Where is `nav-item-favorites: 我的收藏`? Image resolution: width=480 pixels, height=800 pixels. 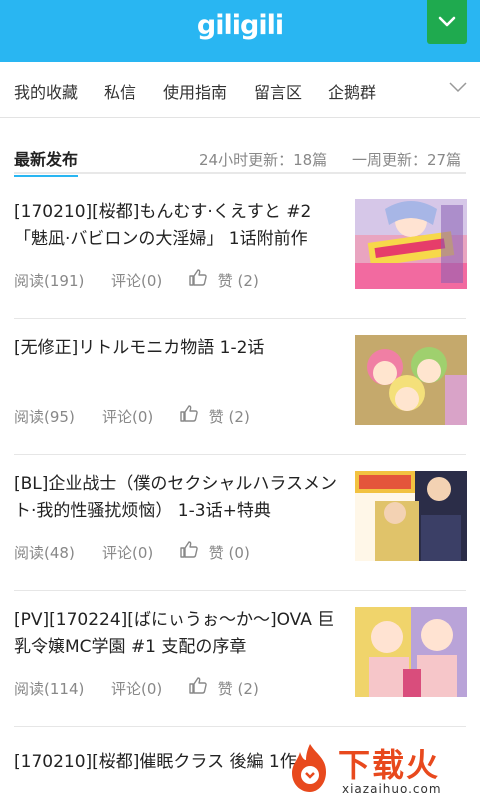 nav-item-favorites: 我的收藏 is located at coordinates (46, 91).